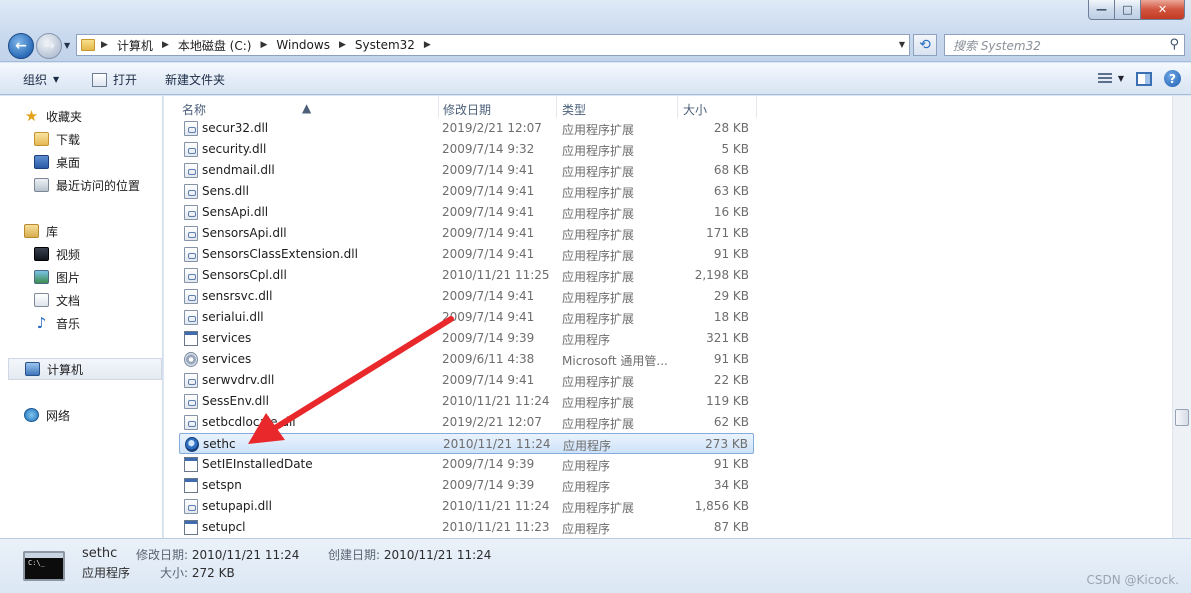 The image size is (1191, 593). I want to click on nav-network: 网络, so click(47, 415).